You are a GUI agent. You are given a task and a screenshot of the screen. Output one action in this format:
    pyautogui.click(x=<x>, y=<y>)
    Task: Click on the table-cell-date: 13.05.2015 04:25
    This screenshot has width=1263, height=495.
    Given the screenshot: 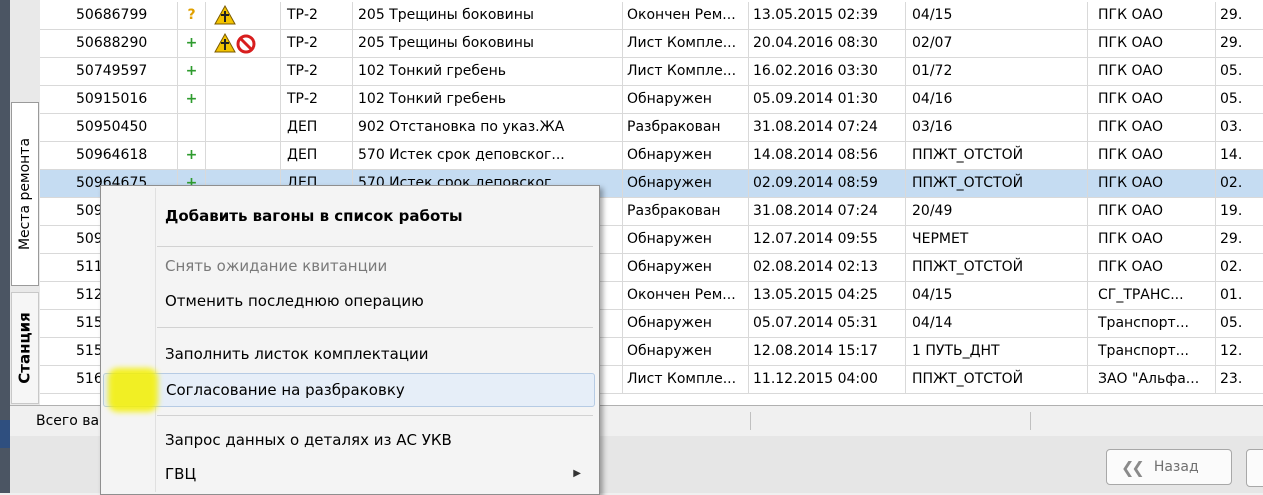 What is the action you would take?
    pyautogui.click(x=827, y=295)
    